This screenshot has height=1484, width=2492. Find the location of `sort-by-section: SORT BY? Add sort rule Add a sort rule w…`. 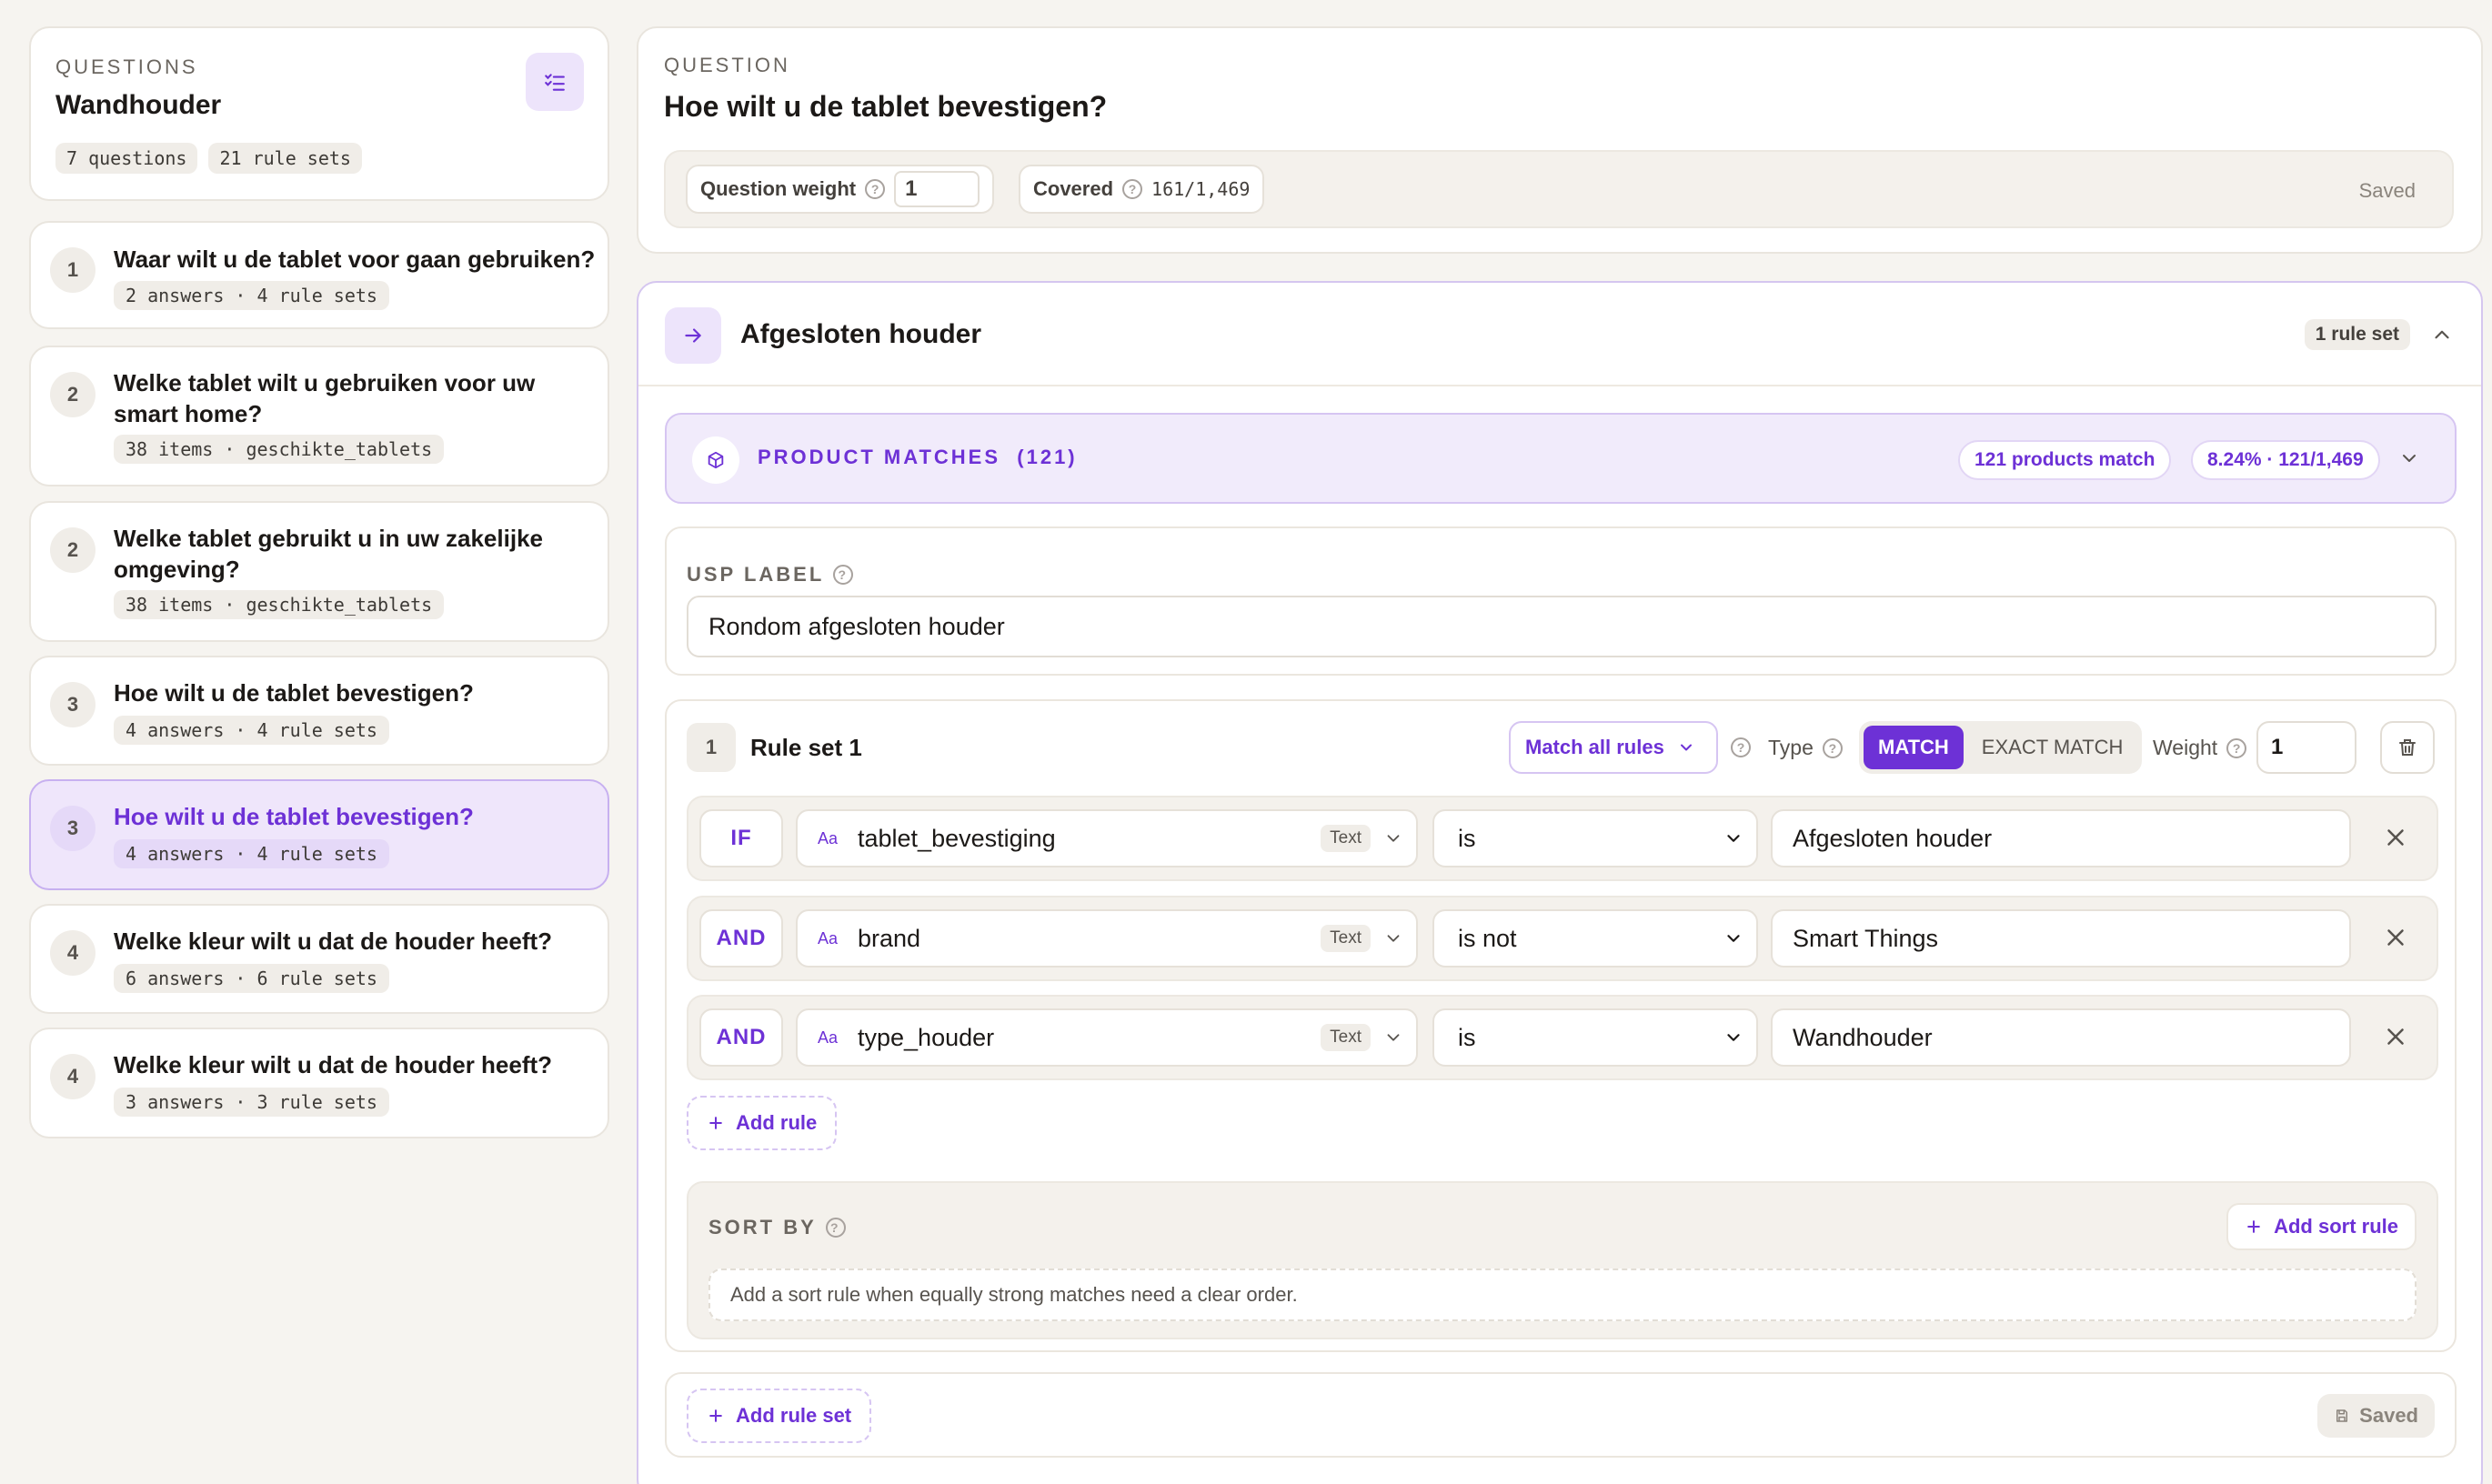

sort-by-section: SORT BY? Add sort rule Add a sort rule w… is located at coordinates (1562, 1260).